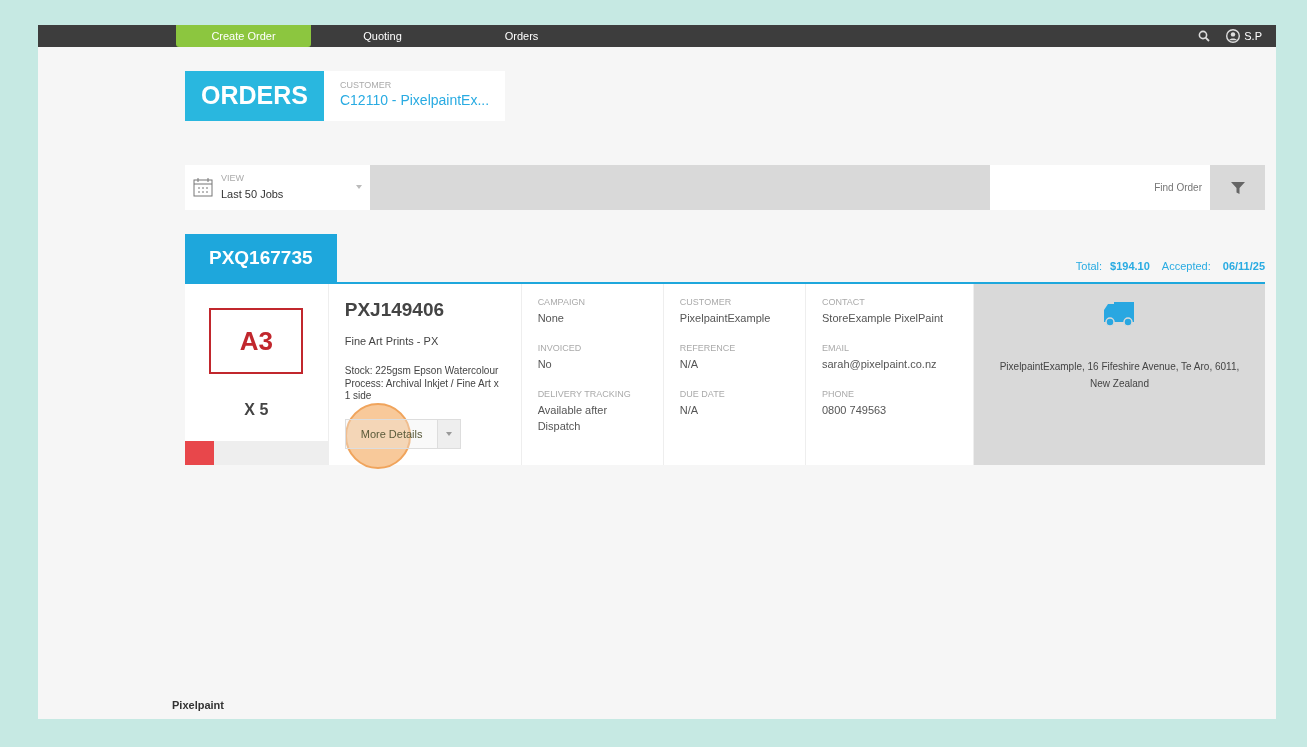 Image resolution: width=1307 pixels, height=747 pixels. I want to click on paper-size-label: A3, so click(256, 341).